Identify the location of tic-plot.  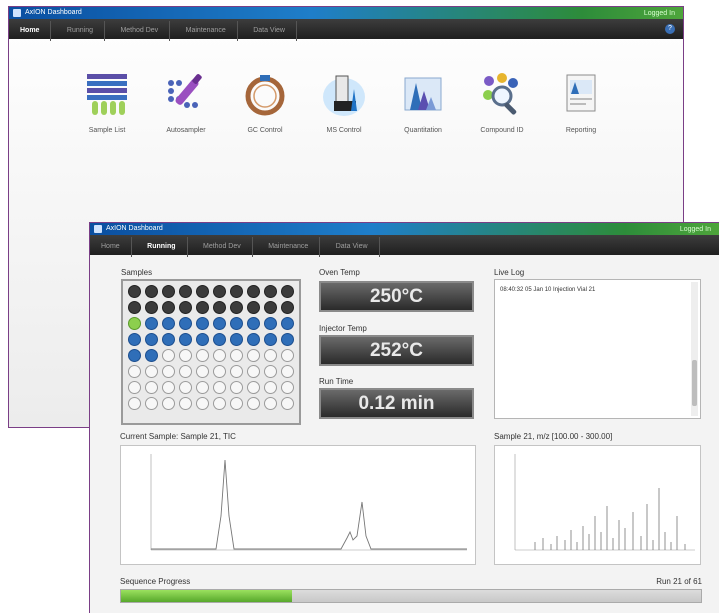
(298, 505).